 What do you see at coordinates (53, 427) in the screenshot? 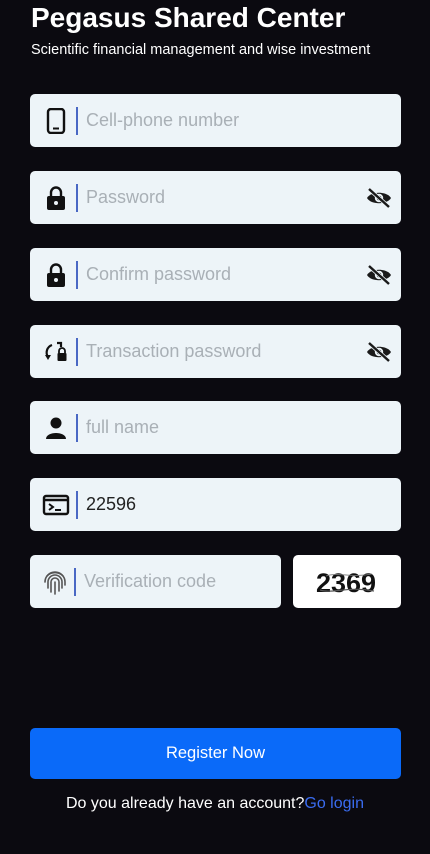
I see `person-icon` at bounding box center [53, 427].